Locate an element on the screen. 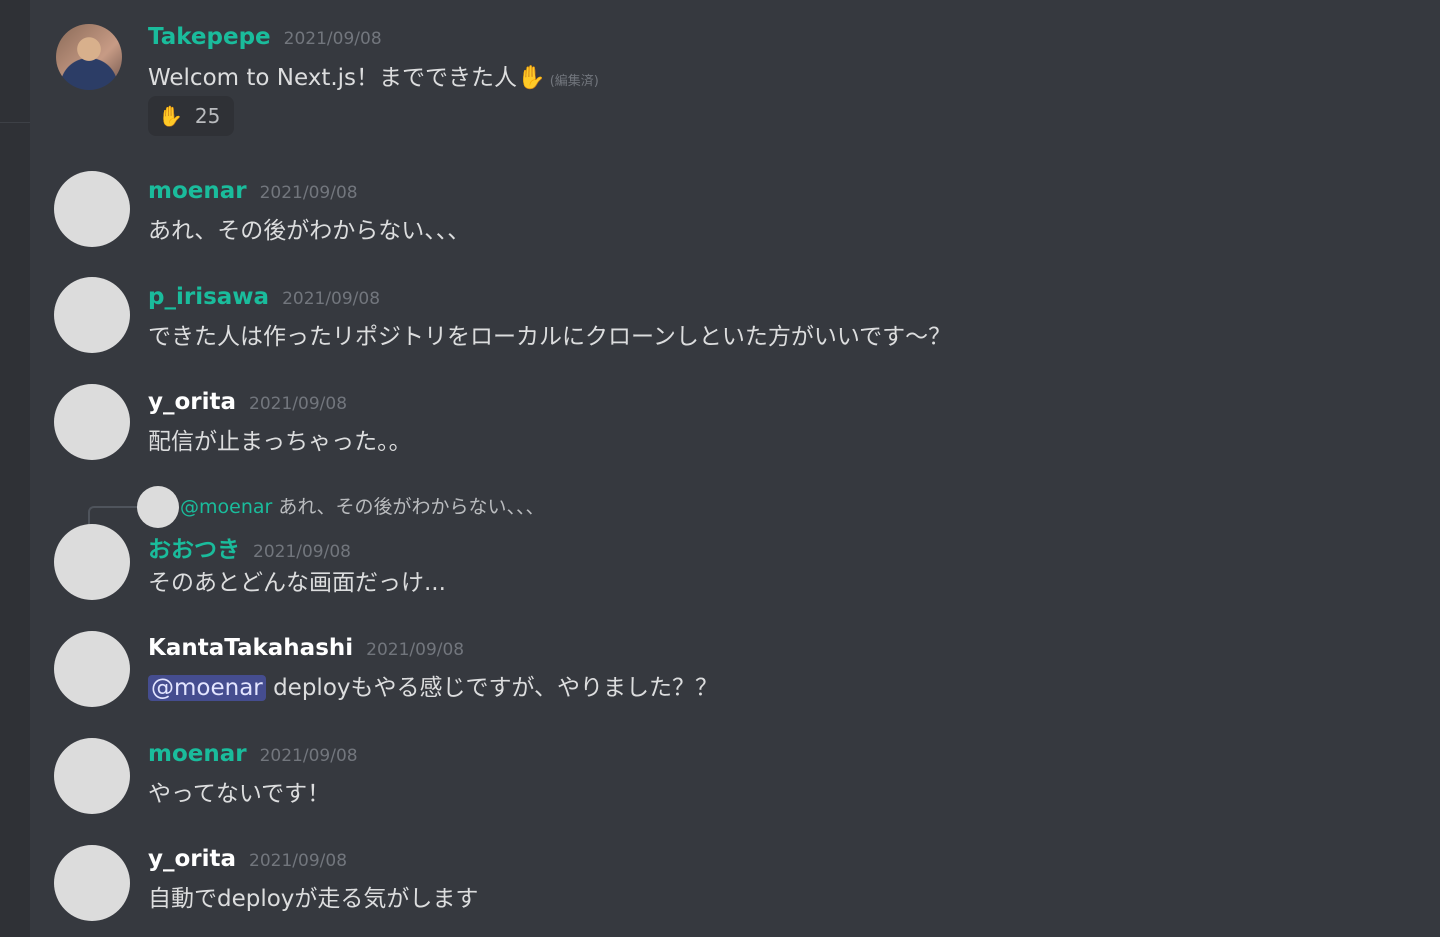 This screenshot has height=937, width=1440. raised-hand-emoji-icon: ✋ is located at coordinates (531, 78).